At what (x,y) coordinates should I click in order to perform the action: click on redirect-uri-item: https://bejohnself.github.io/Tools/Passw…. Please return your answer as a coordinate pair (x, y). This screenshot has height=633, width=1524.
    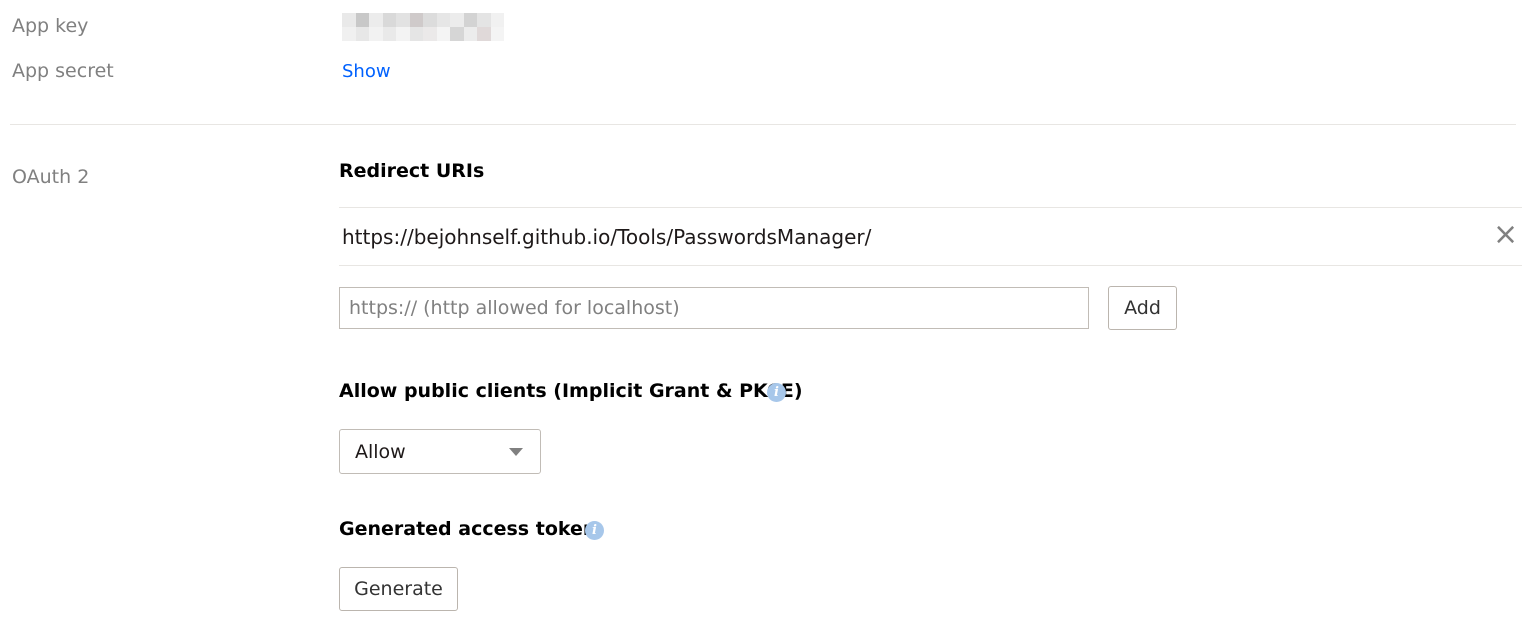
    Looking at the image, I should click on (607, 237).